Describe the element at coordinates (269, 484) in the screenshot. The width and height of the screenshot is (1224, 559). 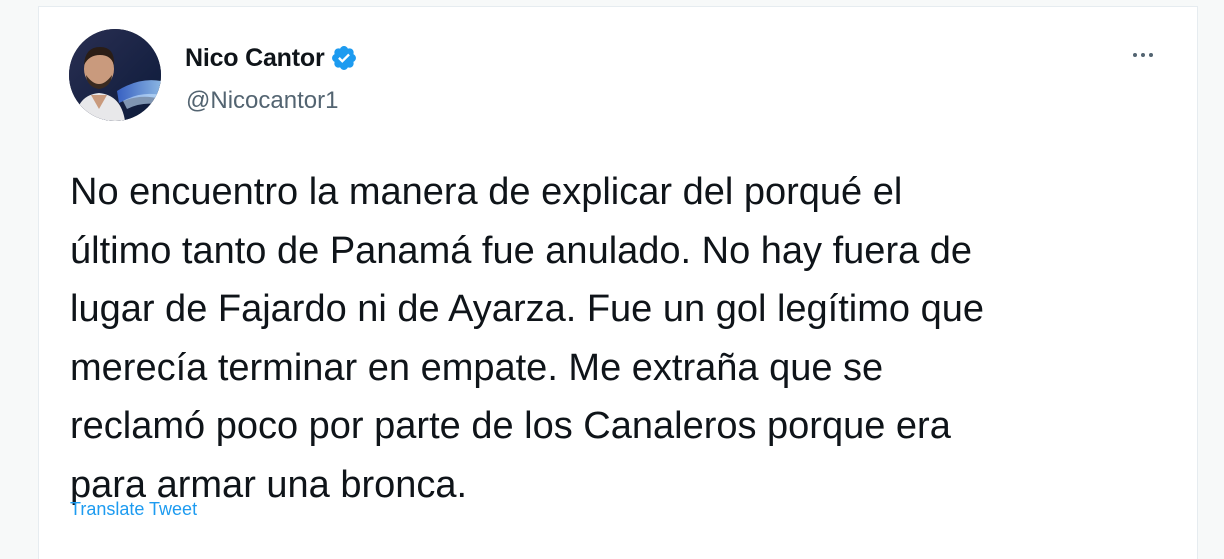
I see `tweet-text-line: para armar una bronca.` at that location.